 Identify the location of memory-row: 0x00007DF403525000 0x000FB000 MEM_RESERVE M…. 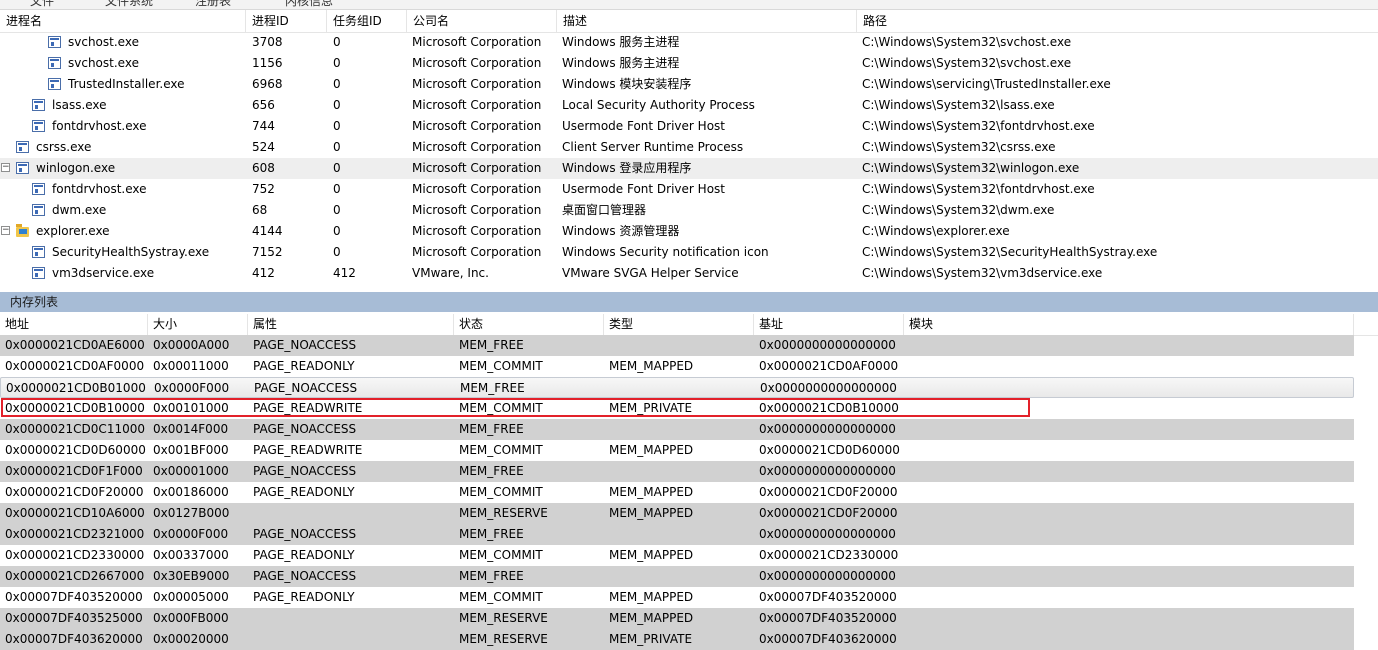
(677, 618).